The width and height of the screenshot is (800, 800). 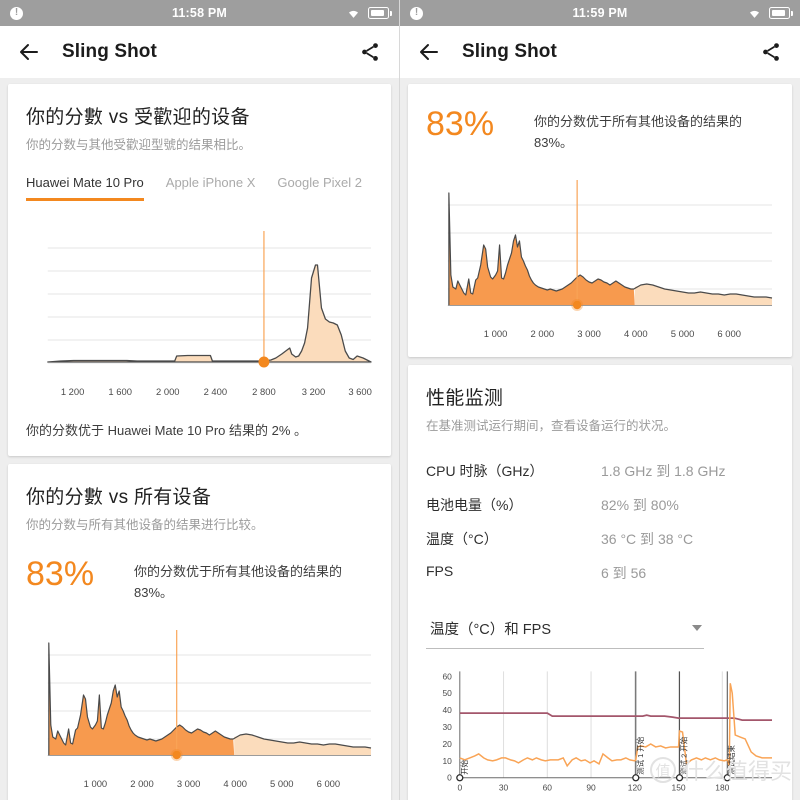 I want to click on stat-row-fps: FPS 6 到 56, so click(x=600, y=573).